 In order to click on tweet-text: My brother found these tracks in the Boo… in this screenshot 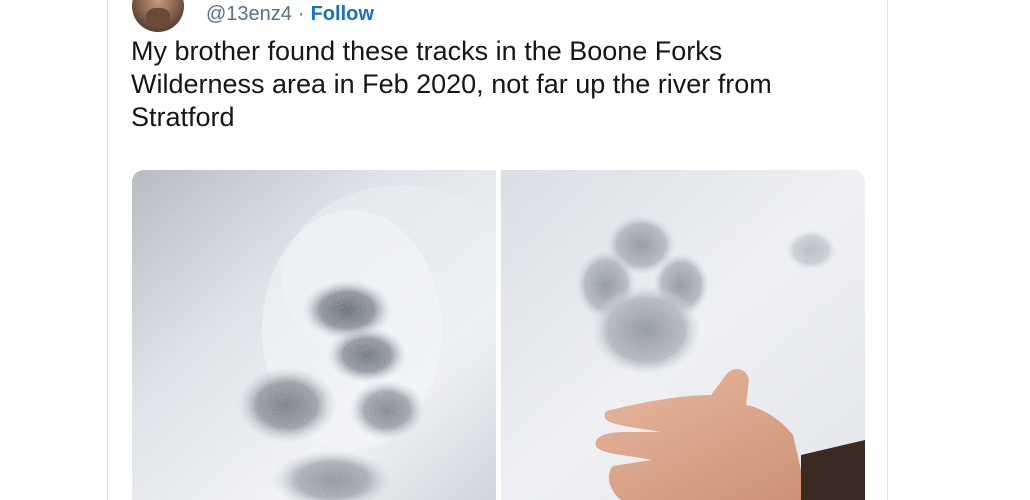, I will do `click(451, 84)`.